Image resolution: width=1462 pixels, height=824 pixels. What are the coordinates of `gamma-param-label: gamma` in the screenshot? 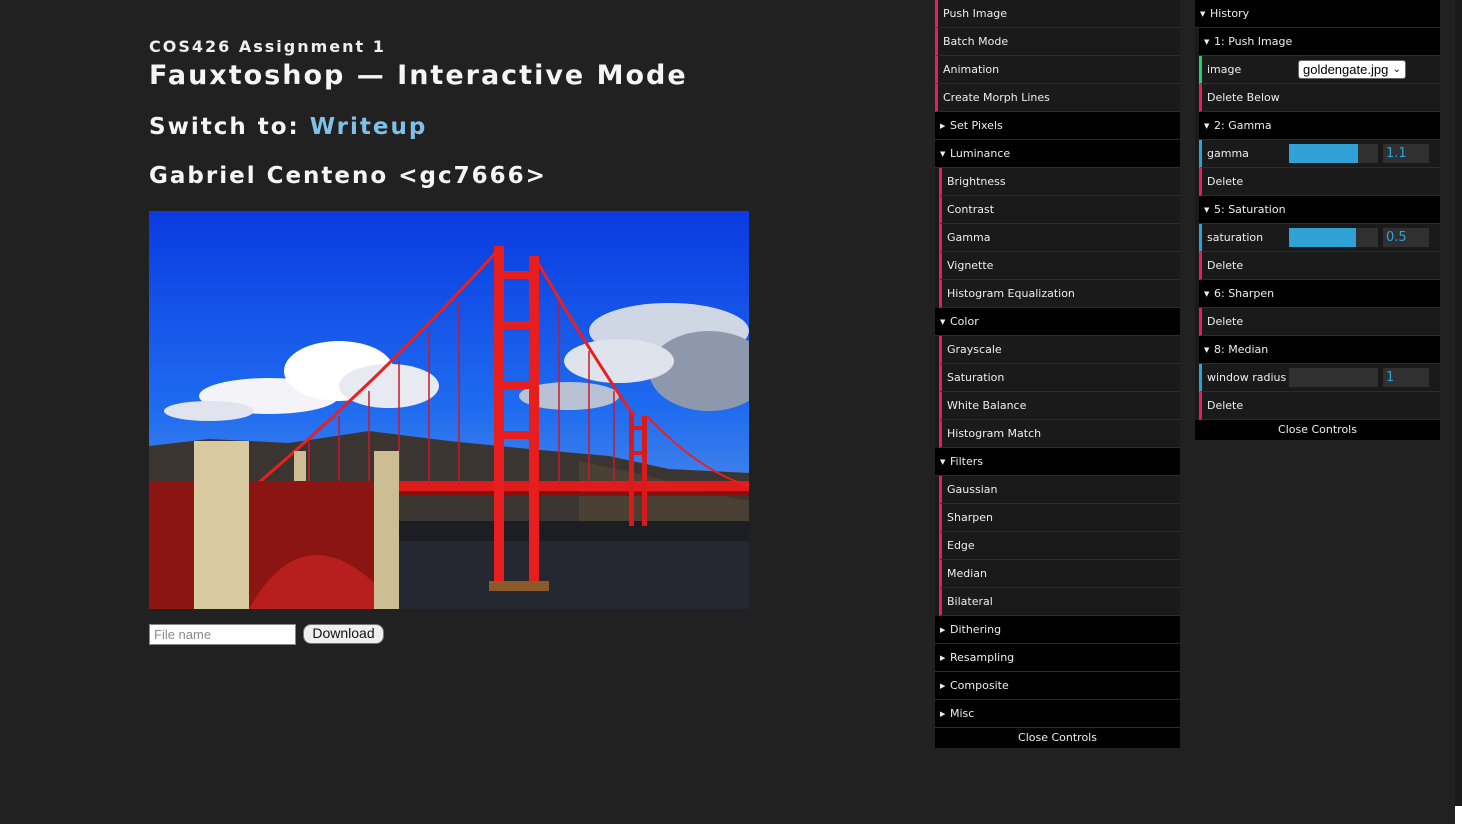 It's located at (1228, 153).